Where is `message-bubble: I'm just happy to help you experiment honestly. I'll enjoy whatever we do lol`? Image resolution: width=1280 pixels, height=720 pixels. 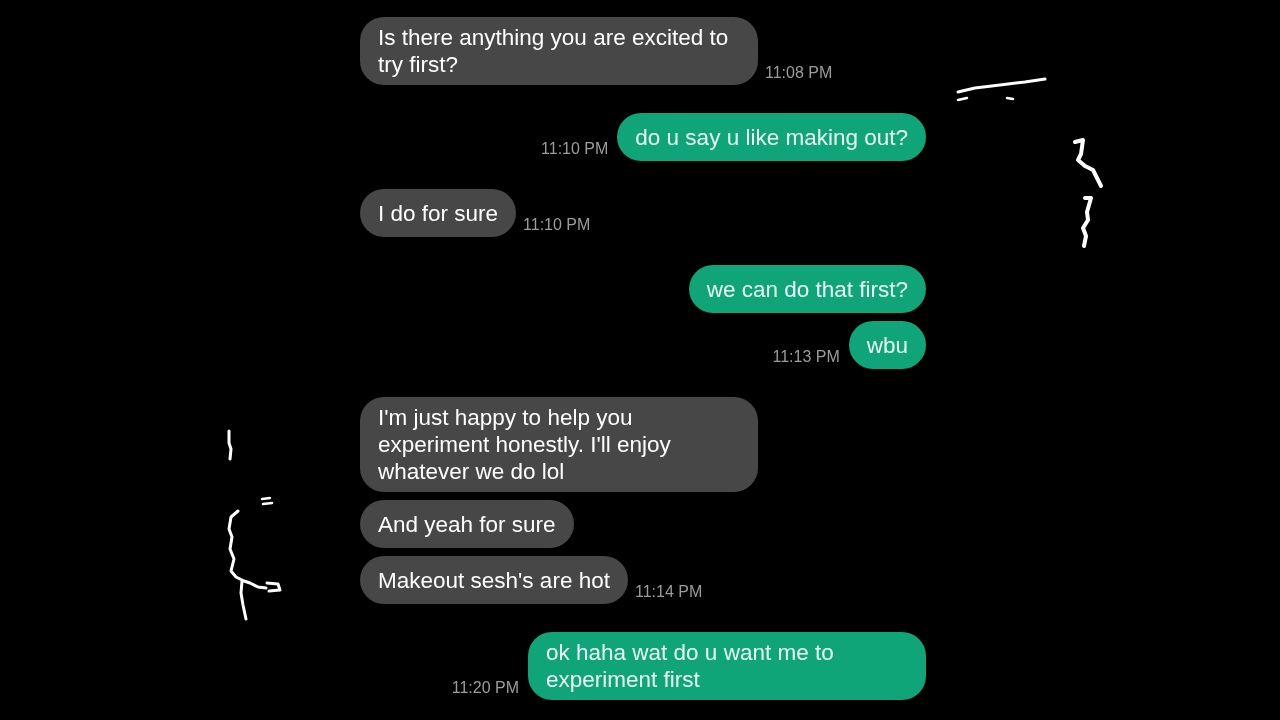
message-bubble: I'm just happy to help you experiment honestly. I'll enjoy whatever we do lol is located at coordinates (559, 444).